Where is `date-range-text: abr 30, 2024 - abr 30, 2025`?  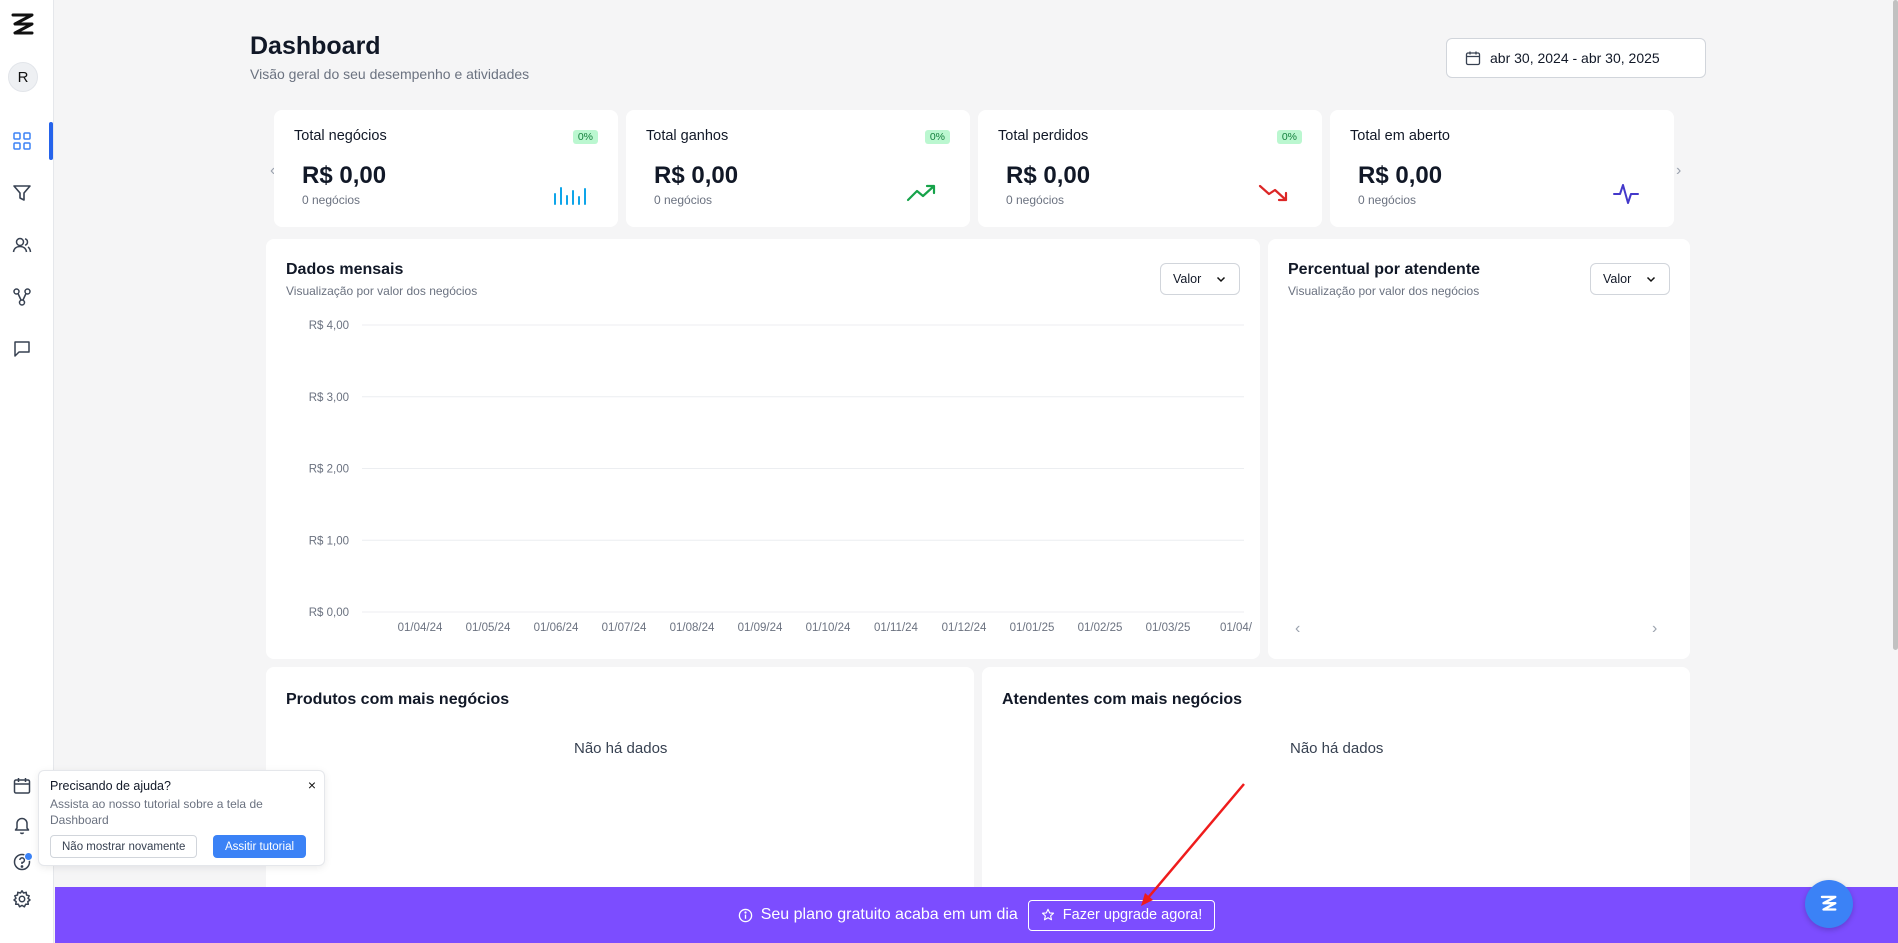
date-range-text: abr 30, 2024 - abr 30, 2025 is located at coordinates (1575, 58).